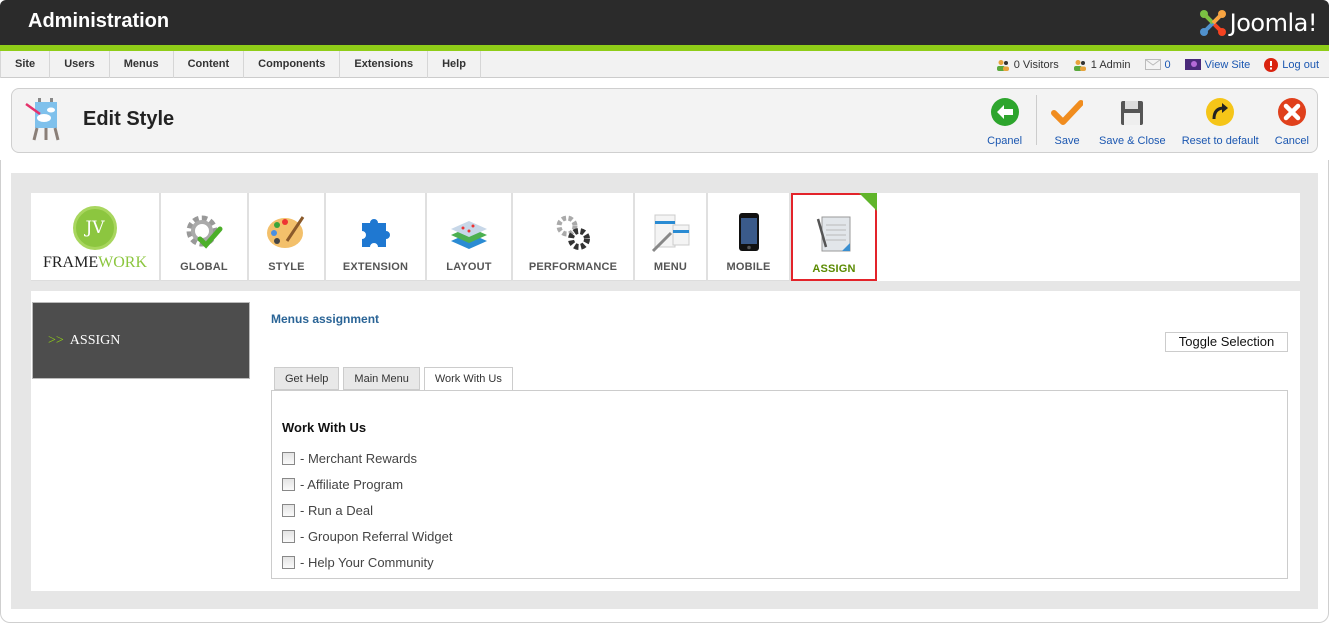  I want to click on reset-default-label: Reset to default, so click(1220, 141).